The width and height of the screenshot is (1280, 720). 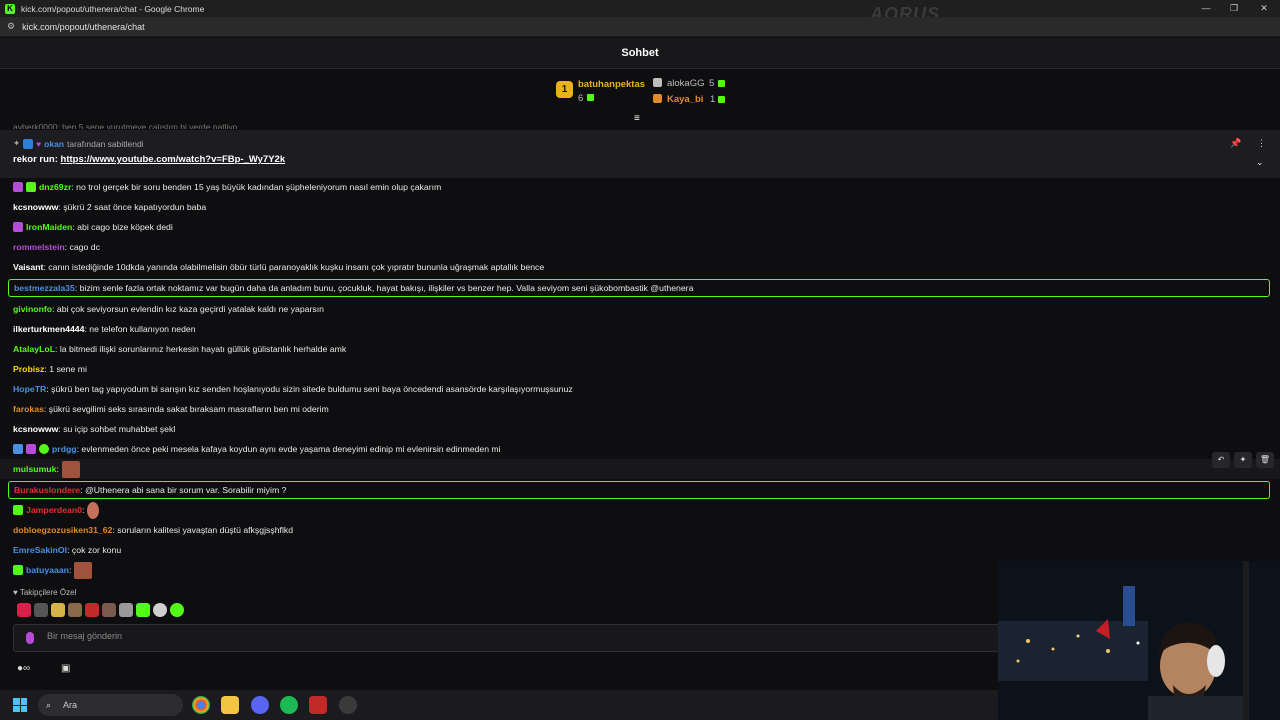 I want to click on chat-username: AtalayLoL, so click(x=34, y=349).